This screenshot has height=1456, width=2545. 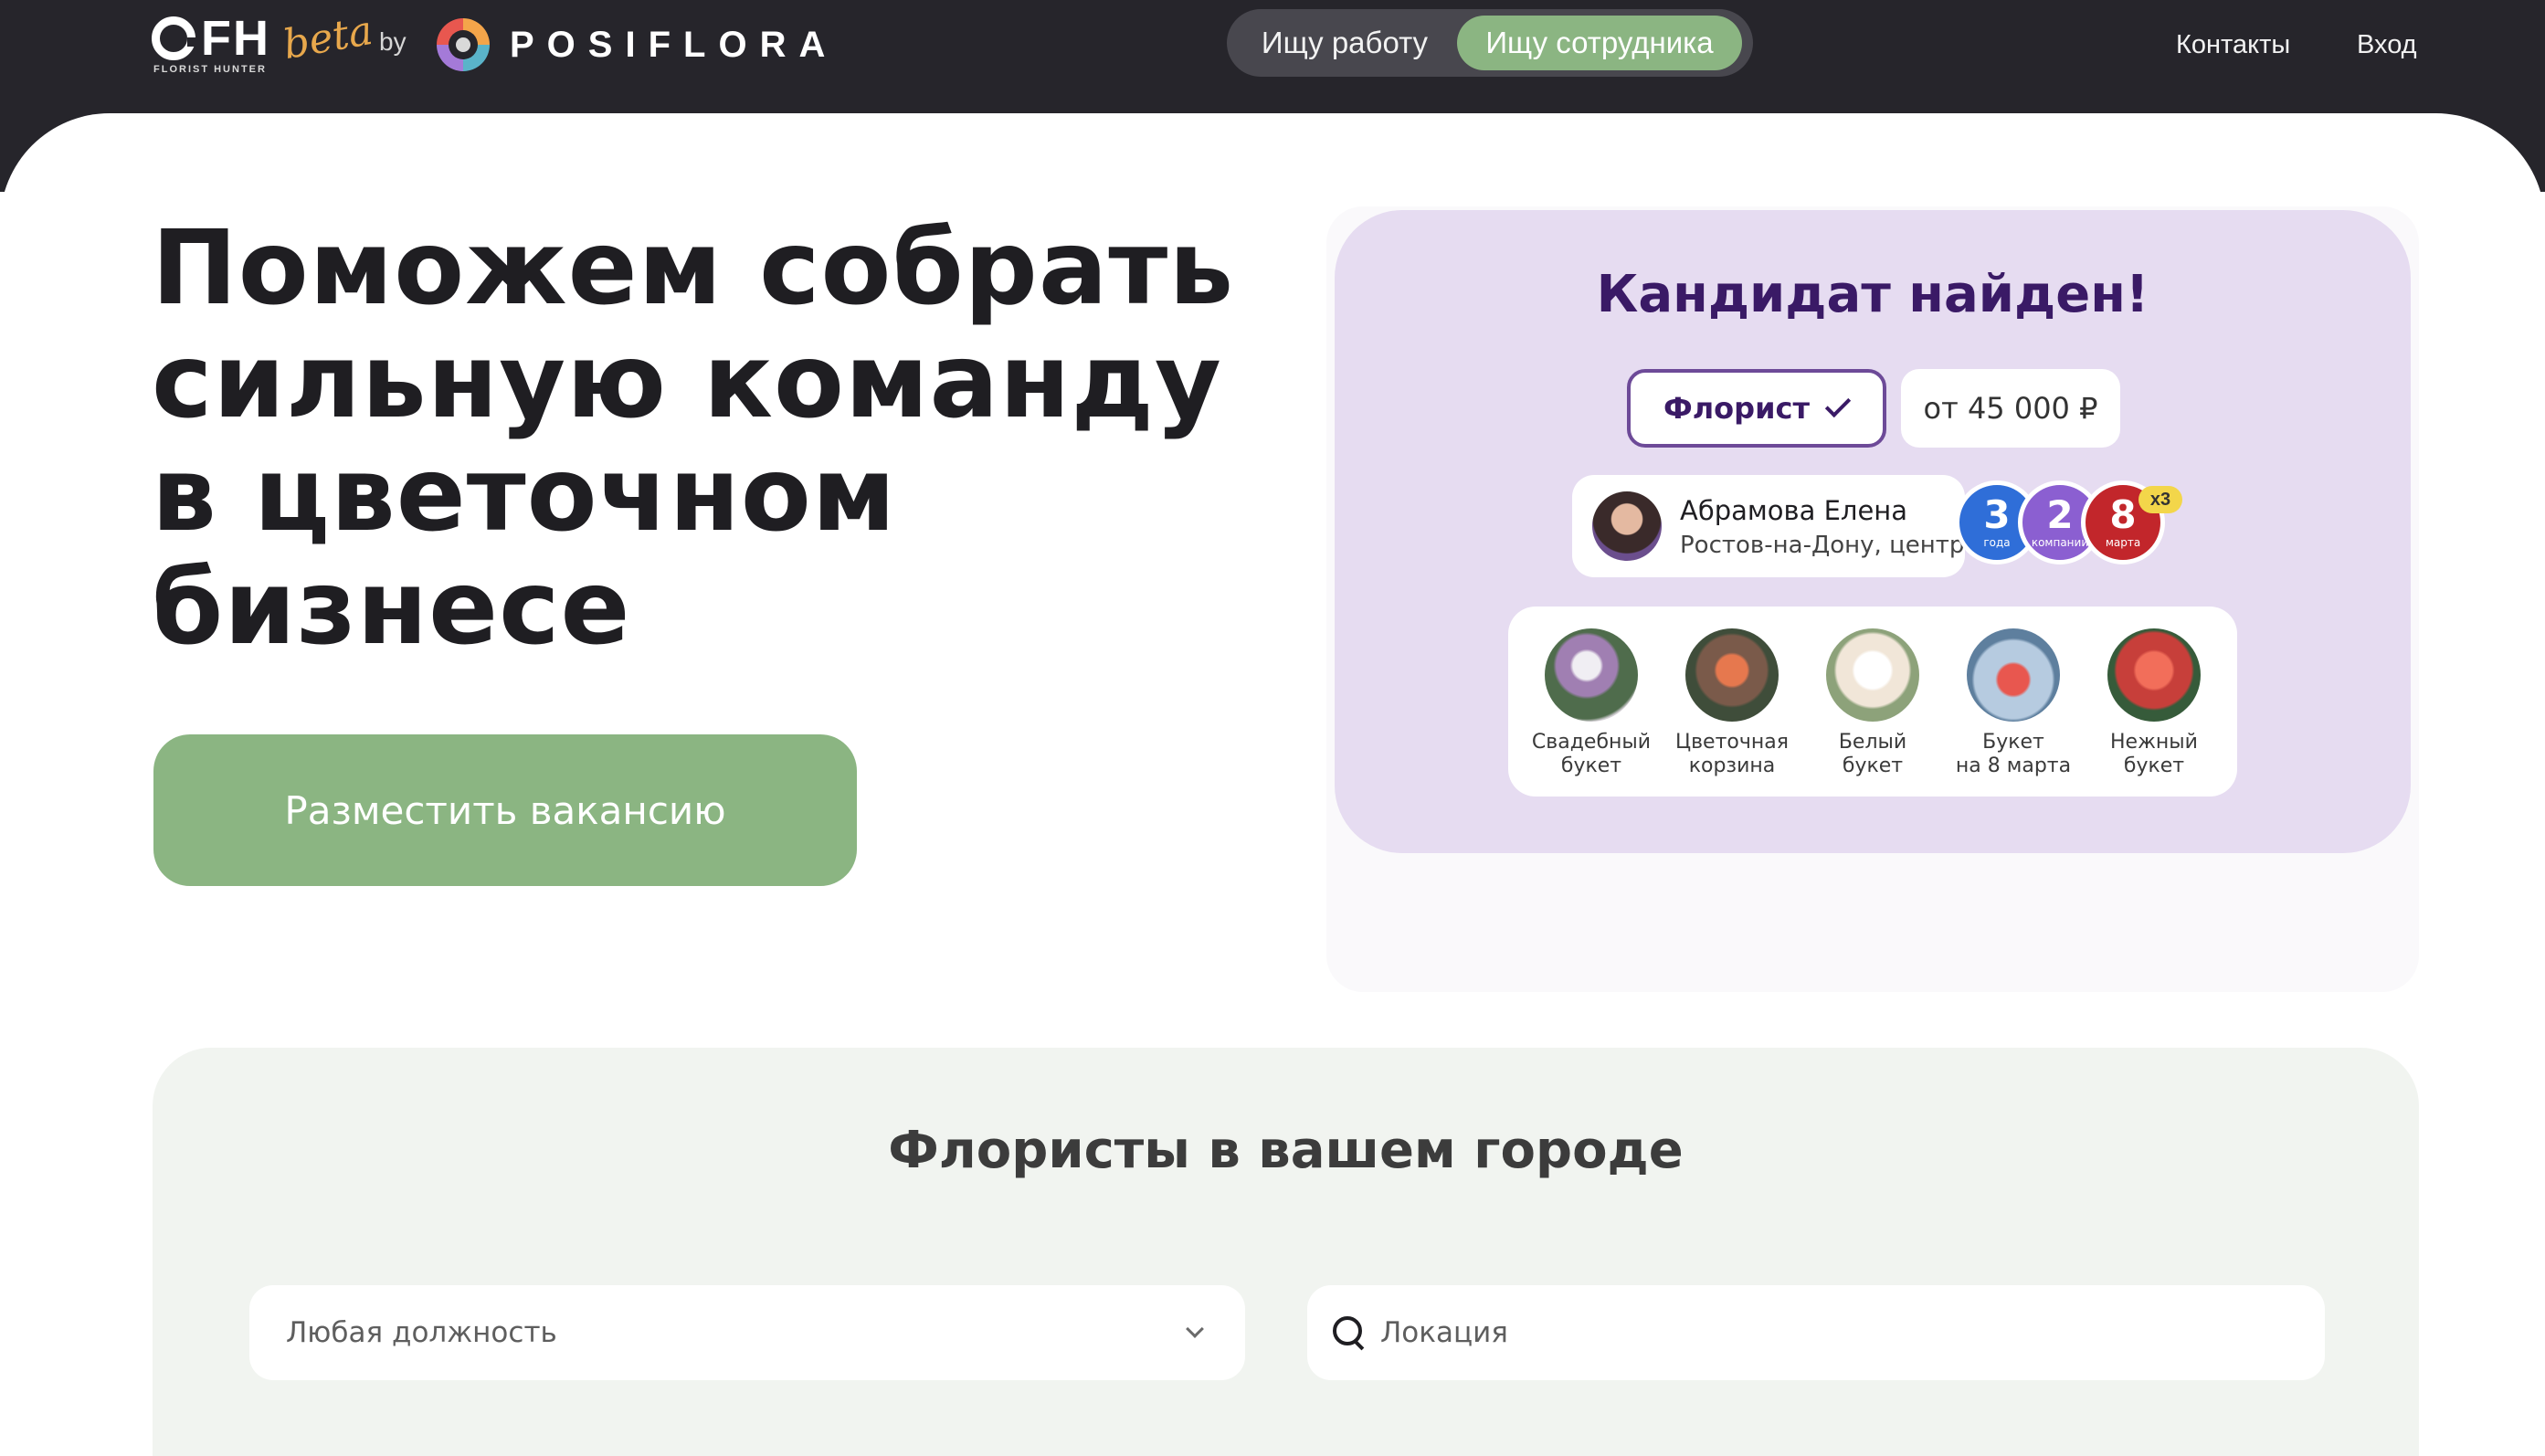 What do you see at coordinates (747, 1332) in the screenshot?
I see `position-select: Любая должность` at bounding box center [747, 1332].